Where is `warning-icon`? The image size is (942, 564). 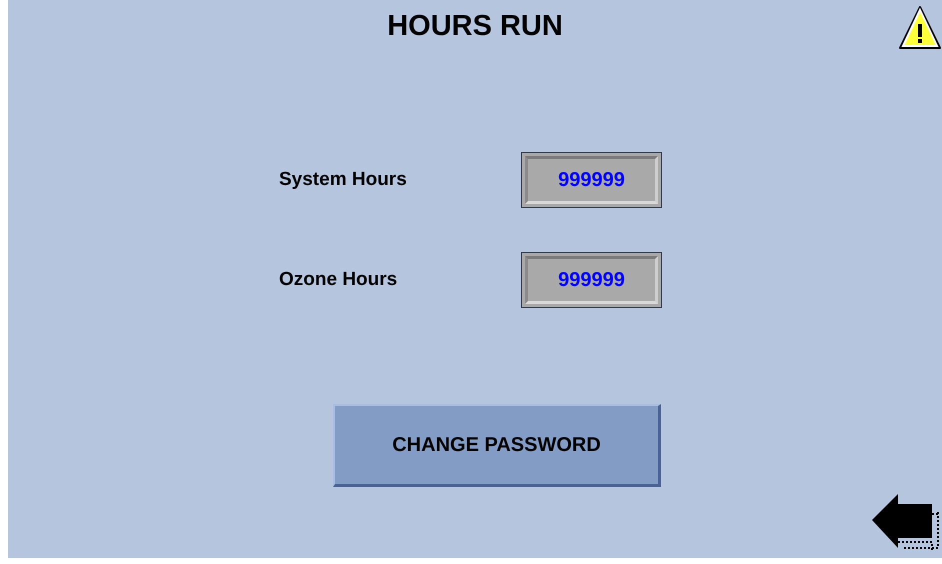
warning-icon is located at coordinates (920, 28).